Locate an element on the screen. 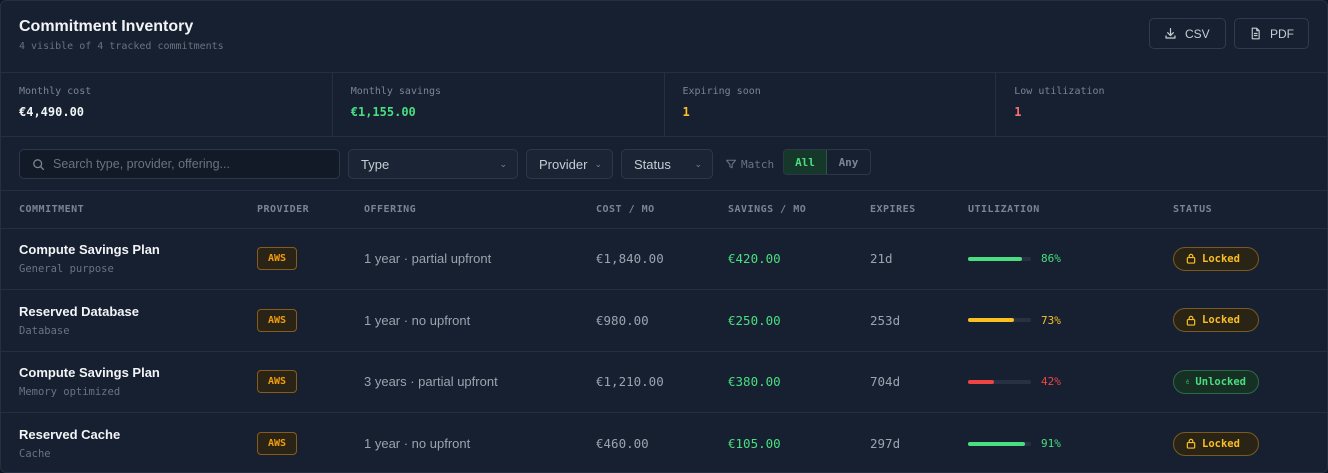  commitment-category: Cache is located at coordinates (35, 454).